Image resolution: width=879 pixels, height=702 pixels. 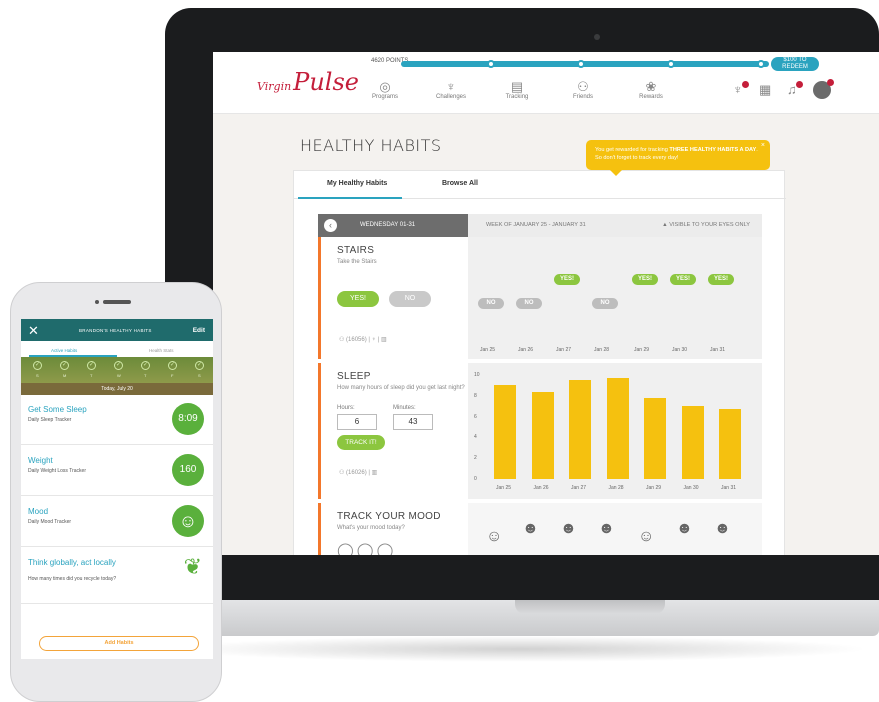 What do you see at coordinates (410, 299) in the screenshot?
I see `stairs-no-button: NO` at bounding box center [410, 299].